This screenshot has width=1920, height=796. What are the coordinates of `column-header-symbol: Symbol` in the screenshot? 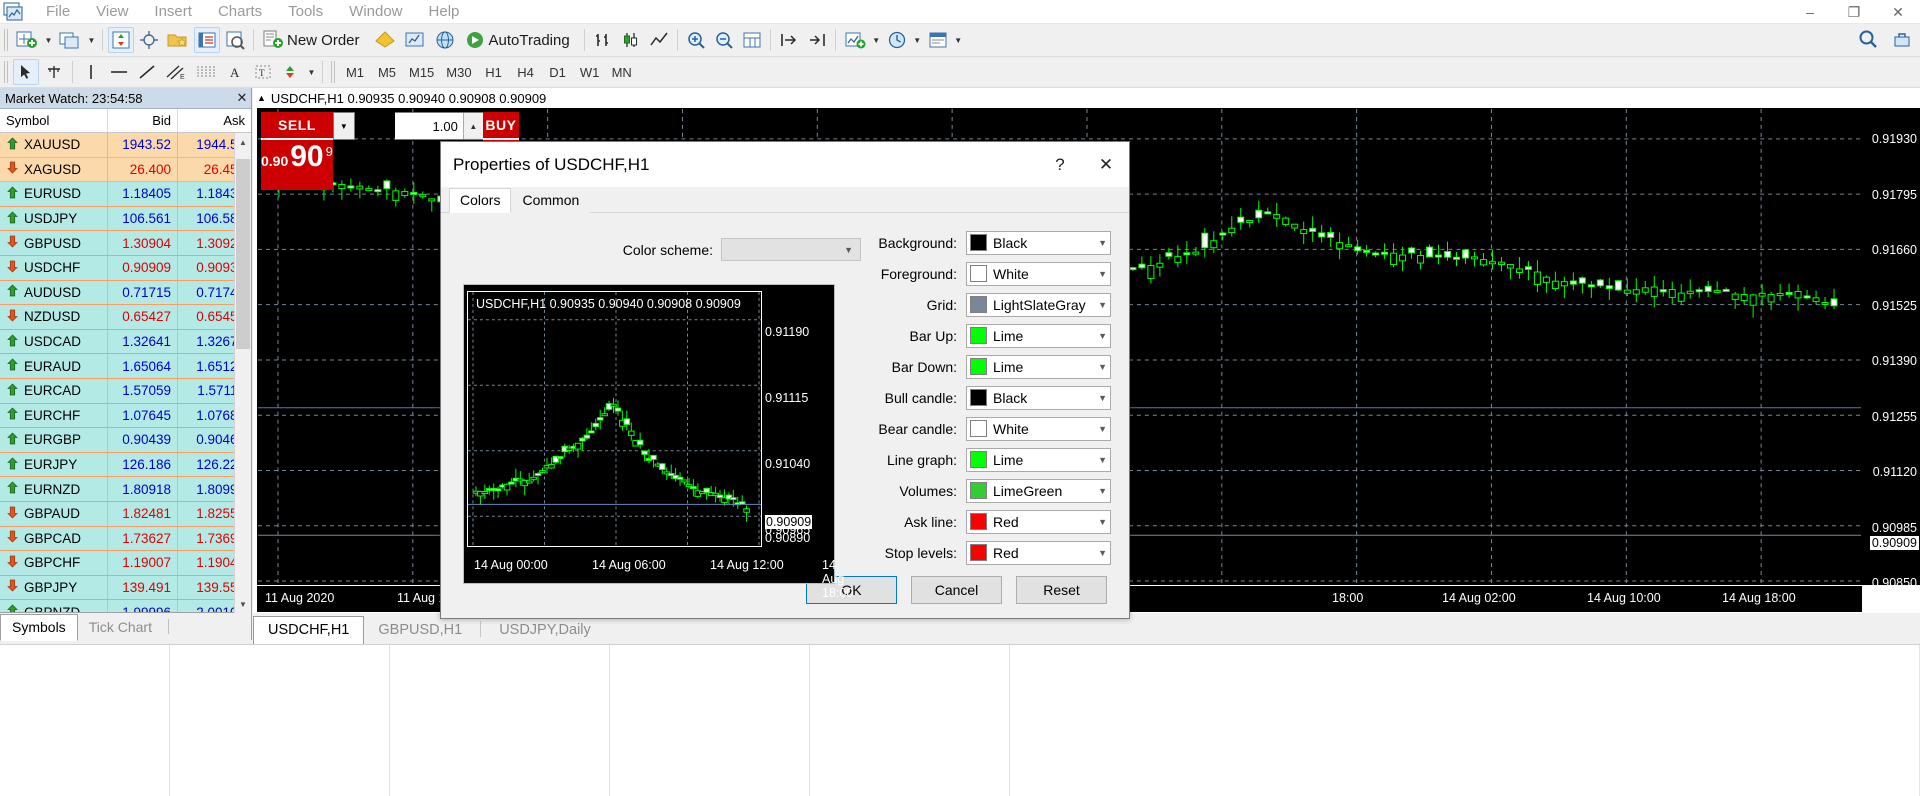 It's located at (54, 120).